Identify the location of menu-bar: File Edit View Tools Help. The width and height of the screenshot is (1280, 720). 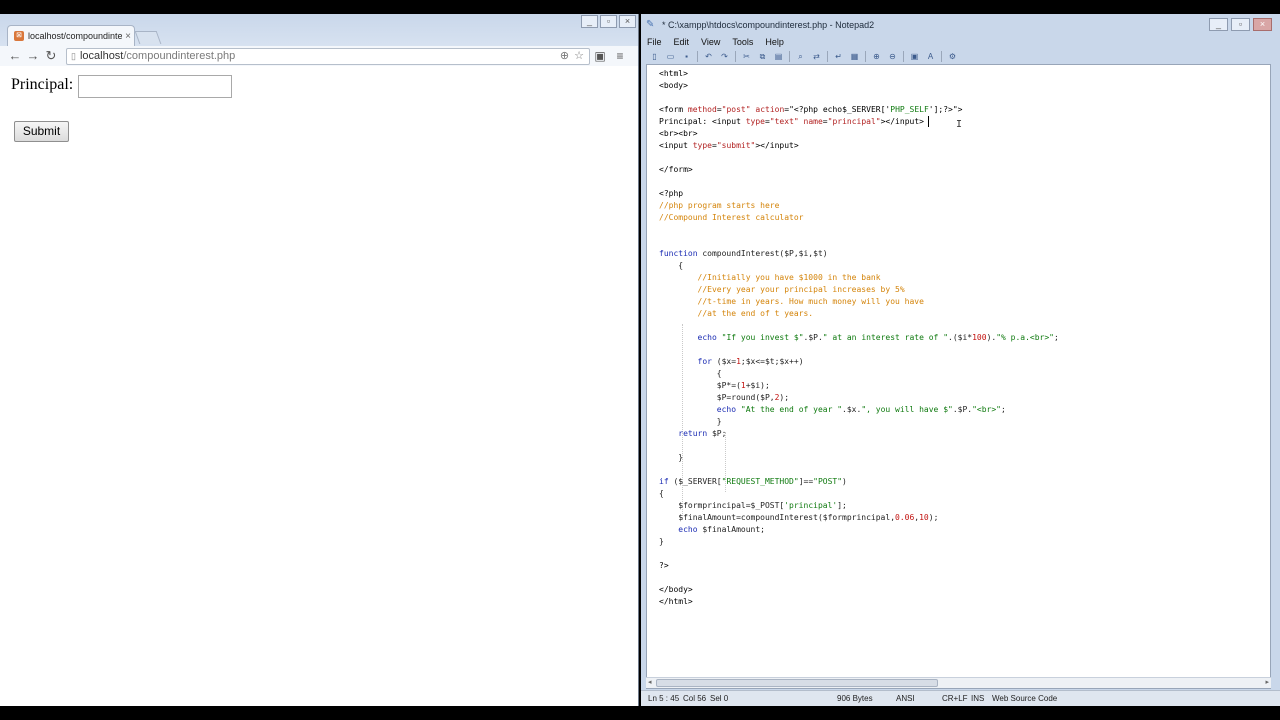
(960, 42).